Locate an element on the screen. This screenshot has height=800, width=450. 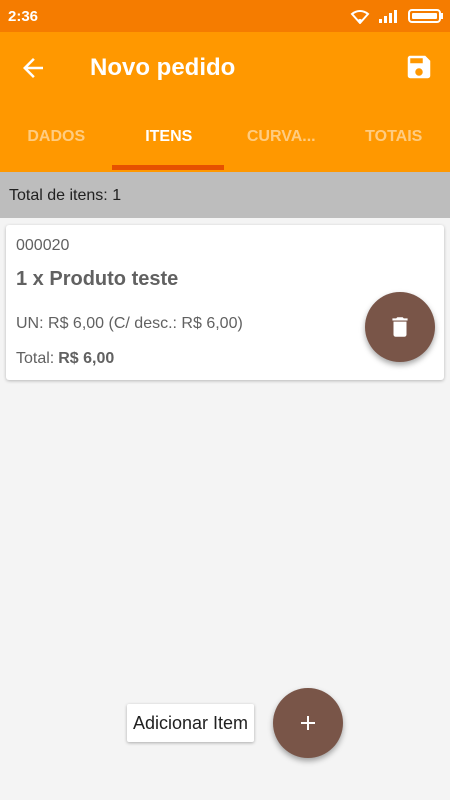
back-button is located at coordinates (33, 68).